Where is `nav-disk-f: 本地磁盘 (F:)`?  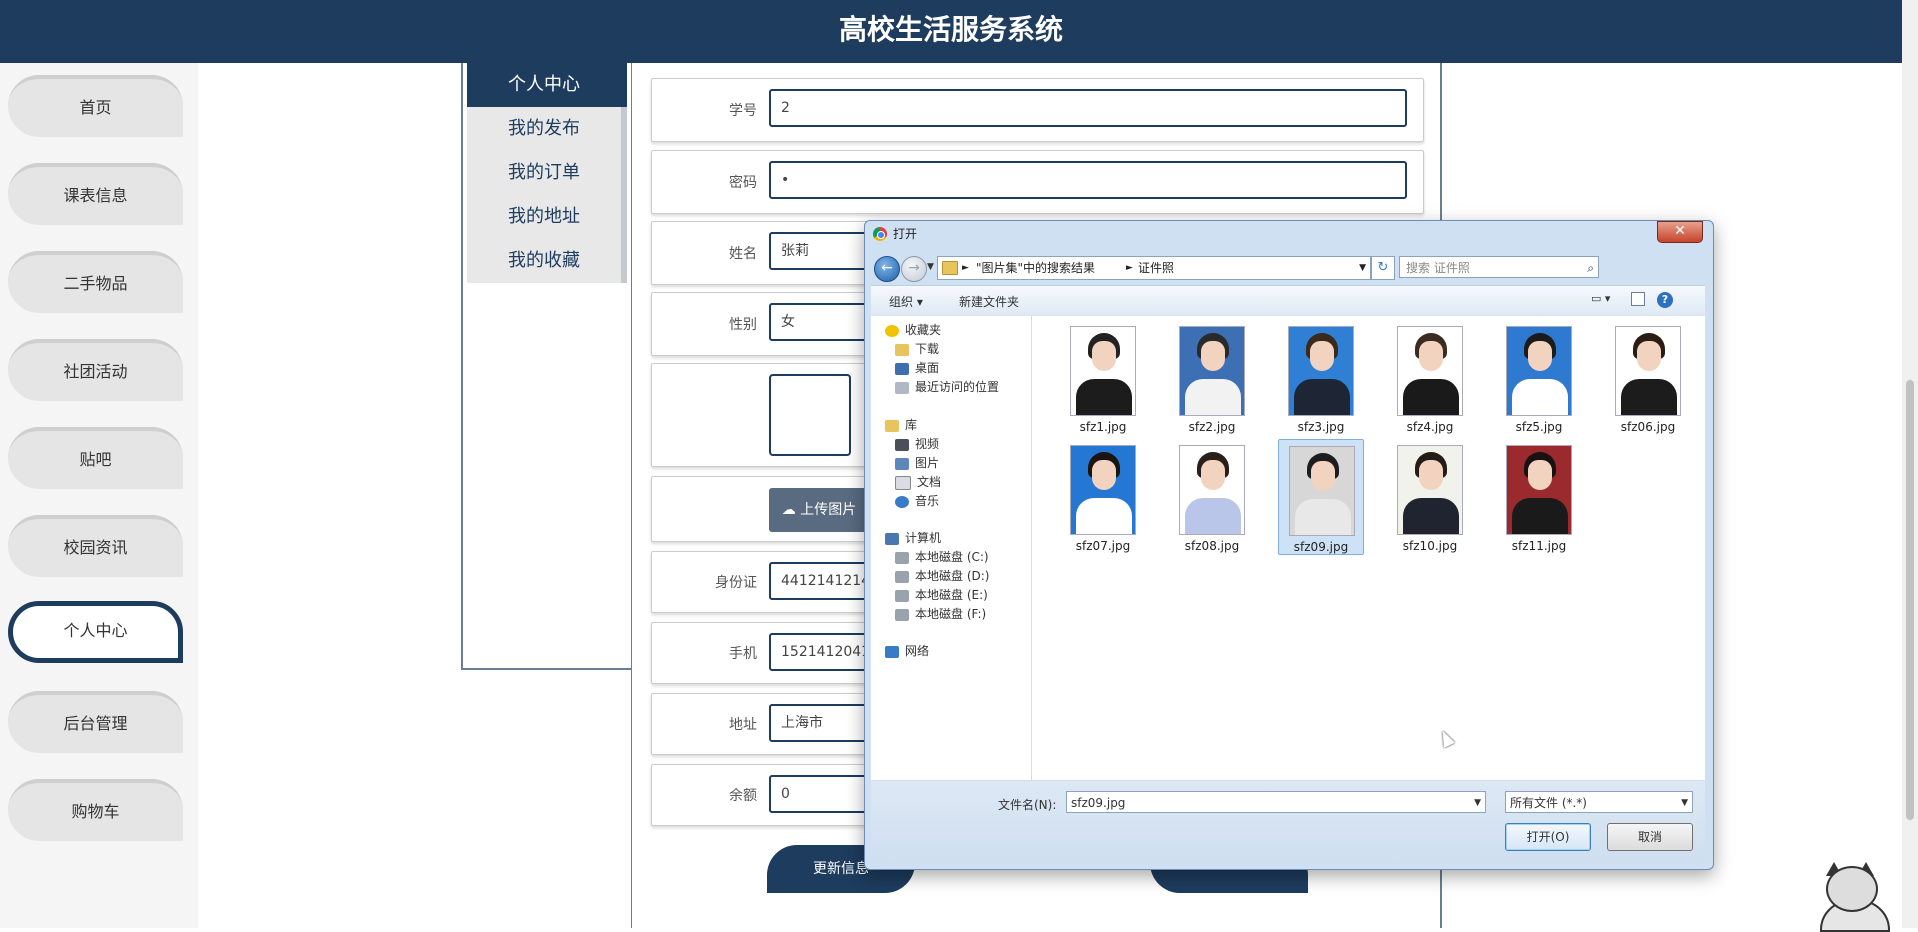
nav-disk-f: 本地磁盘 (F:) is located at coordinates (940, 614).